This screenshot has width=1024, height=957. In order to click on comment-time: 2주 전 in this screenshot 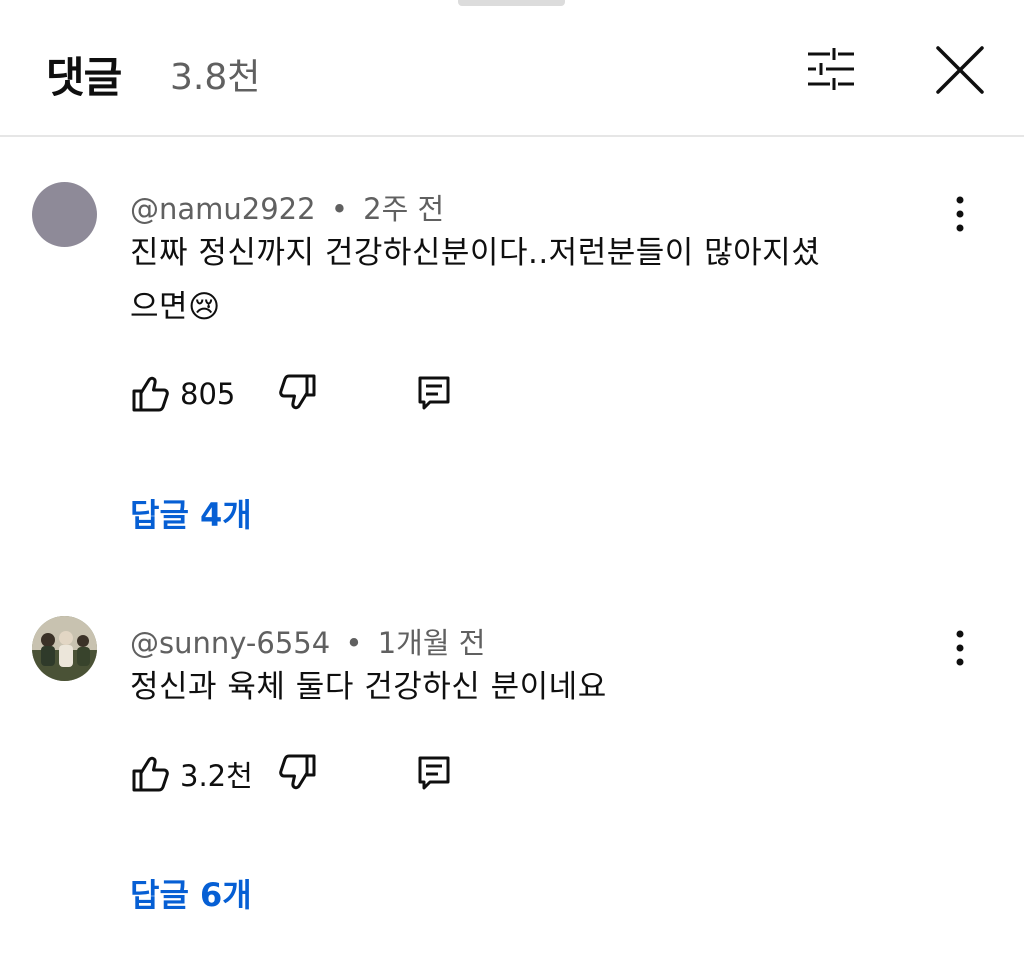, I will do `click(404, 209)`.